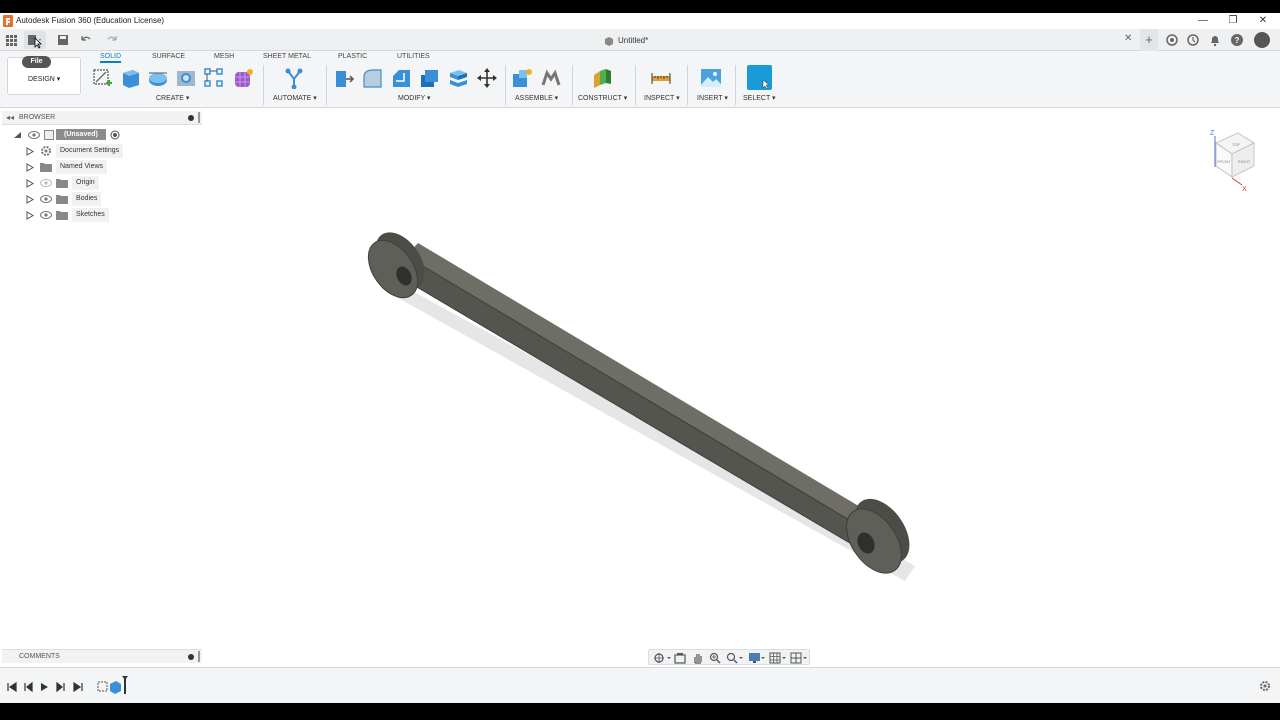 This screenshot has height=720, width=1280. Describe the element at coordinates (636, 383) in the screenshot. I see `link-bar-top-face` at that location.